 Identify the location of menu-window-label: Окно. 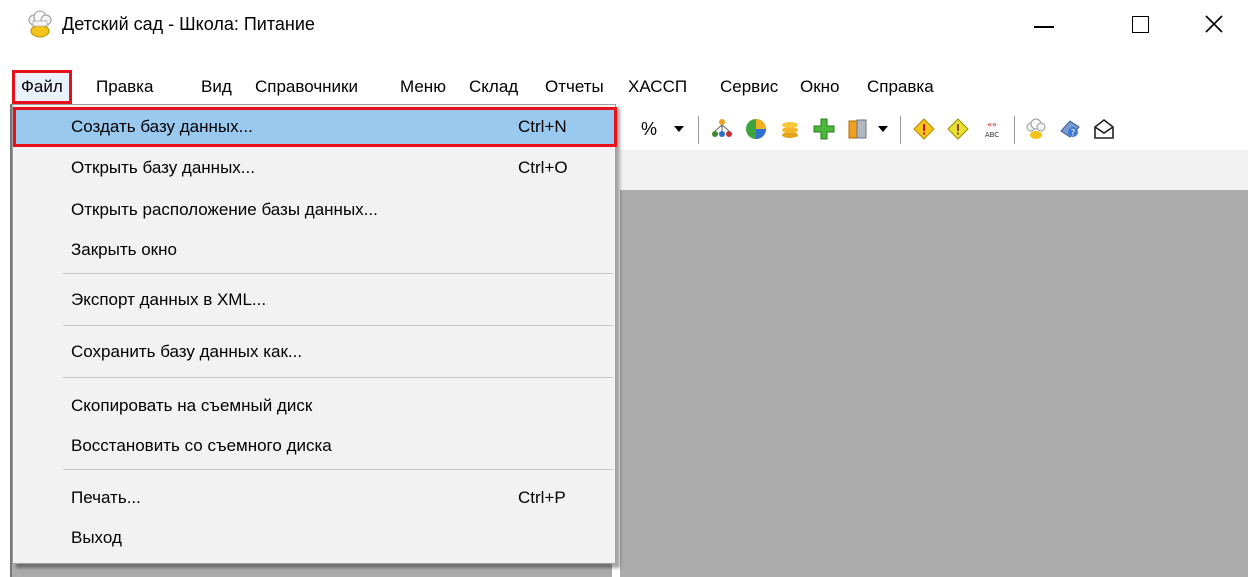
(820, 86).